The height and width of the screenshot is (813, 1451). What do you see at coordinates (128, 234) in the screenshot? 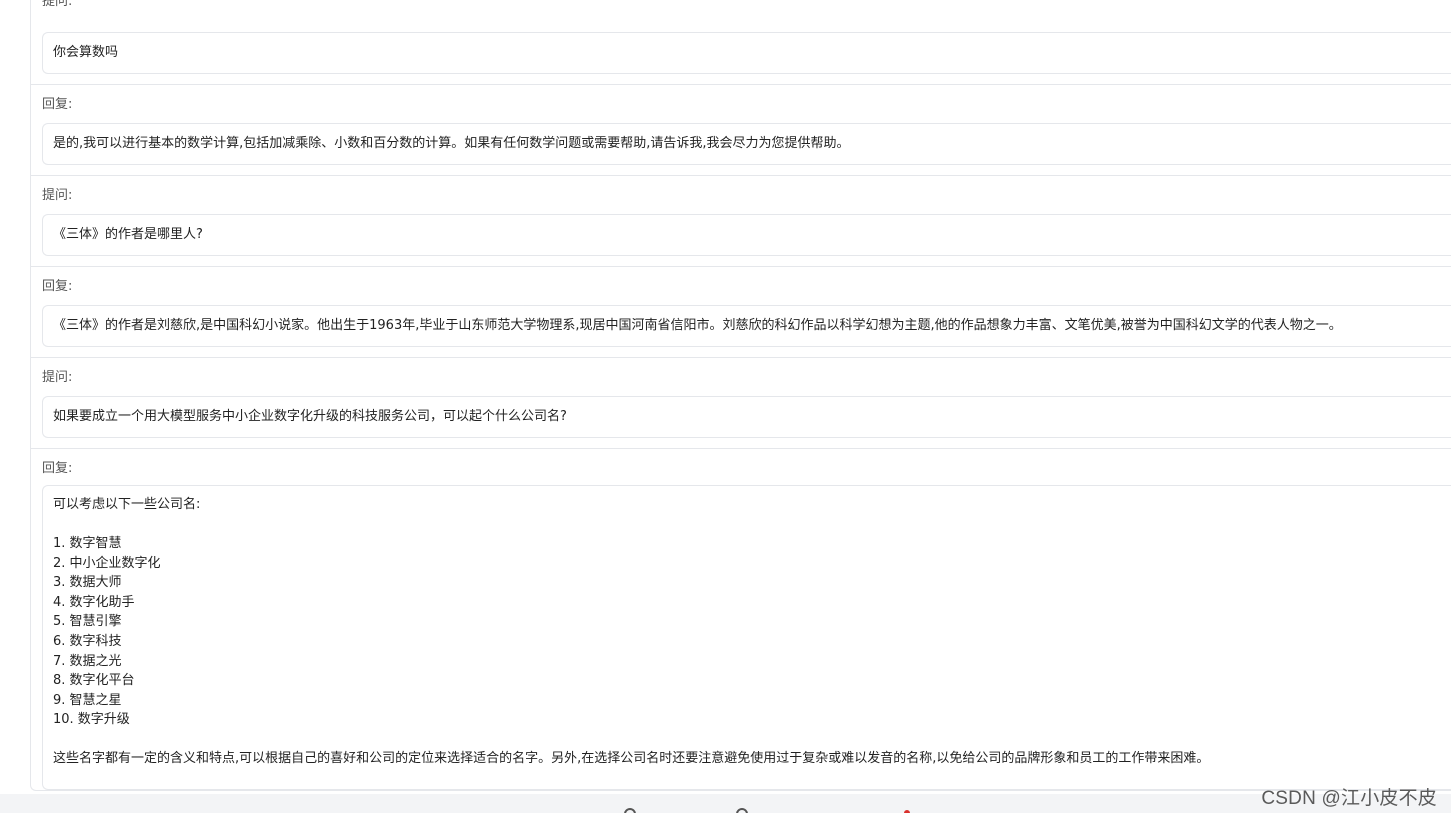
I see `question-text: 《三体》的作者是哪里人?` at bounding box center [128, 234].